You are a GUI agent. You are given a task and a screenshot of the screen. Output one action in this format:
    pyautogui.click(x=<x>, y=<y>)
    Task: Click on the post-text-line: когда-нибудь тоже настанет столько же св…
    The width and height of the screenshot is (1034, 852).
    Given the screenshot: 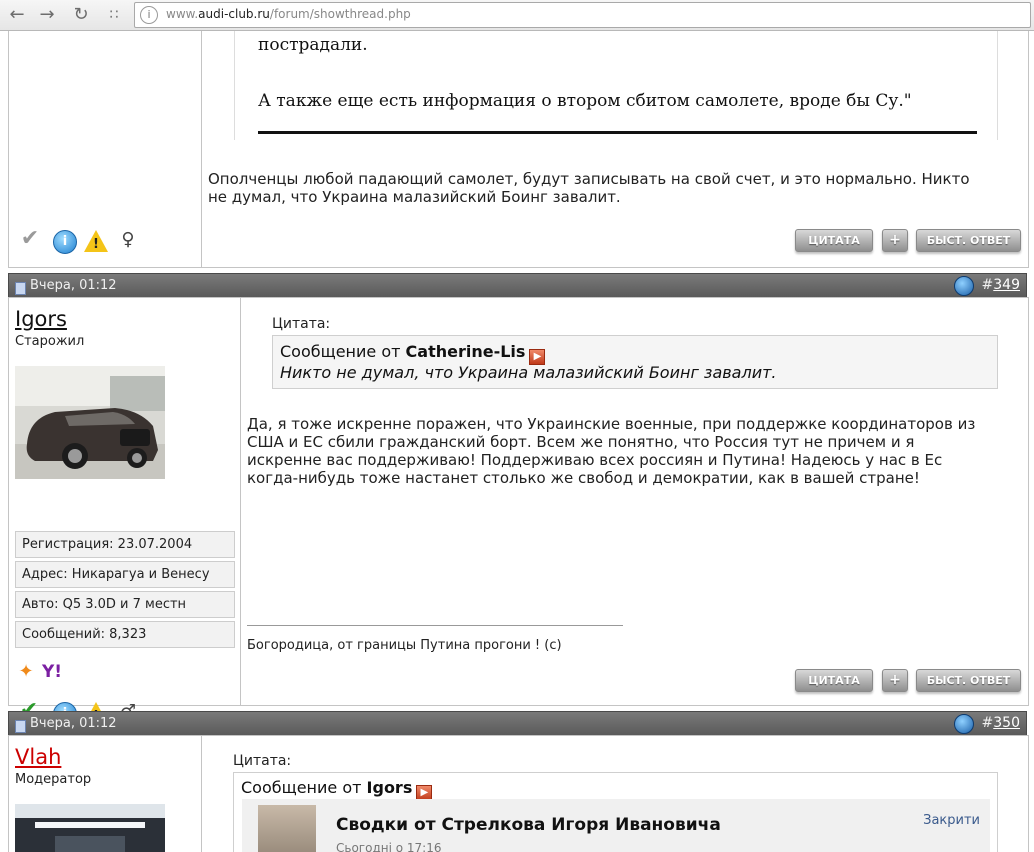 What is the action you would take?
    pyautogui.click(x=583, y=478)
    